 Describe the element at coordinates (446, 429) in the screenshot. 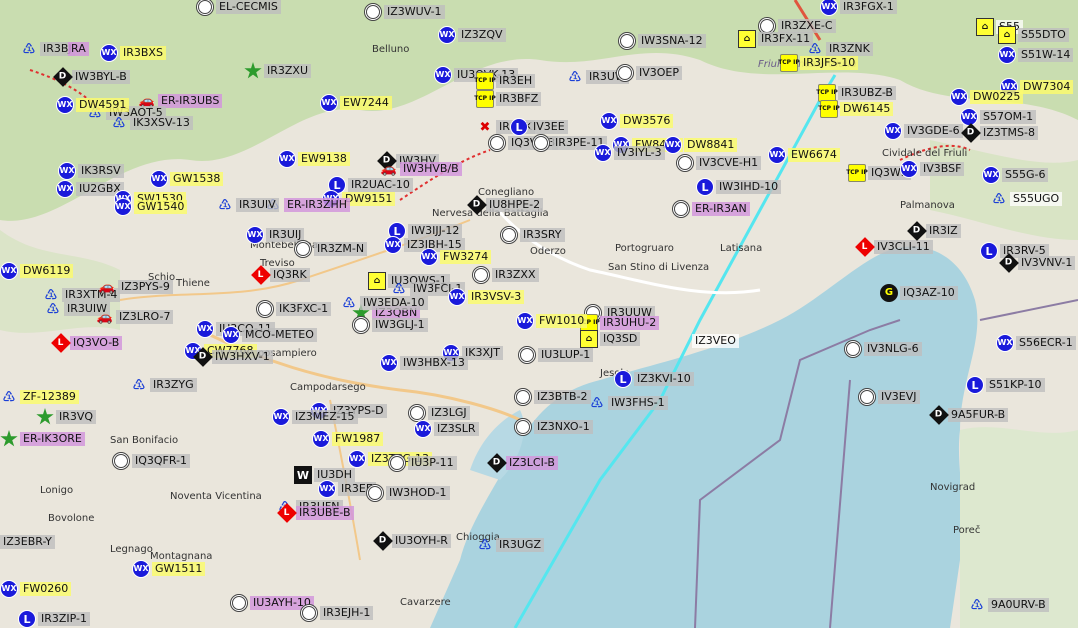

I see `station-marker: WX IZ3SLR` at that location.